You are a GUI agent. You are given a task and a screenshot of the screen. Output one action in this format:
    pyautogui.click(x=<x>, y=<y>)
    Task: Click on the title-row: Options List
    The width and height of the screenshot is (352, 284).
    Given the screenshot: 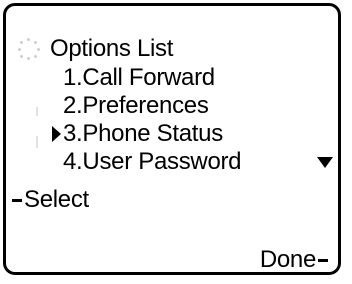 What is the action you would take?
    pyautogui.click(x=95, y=49)
    